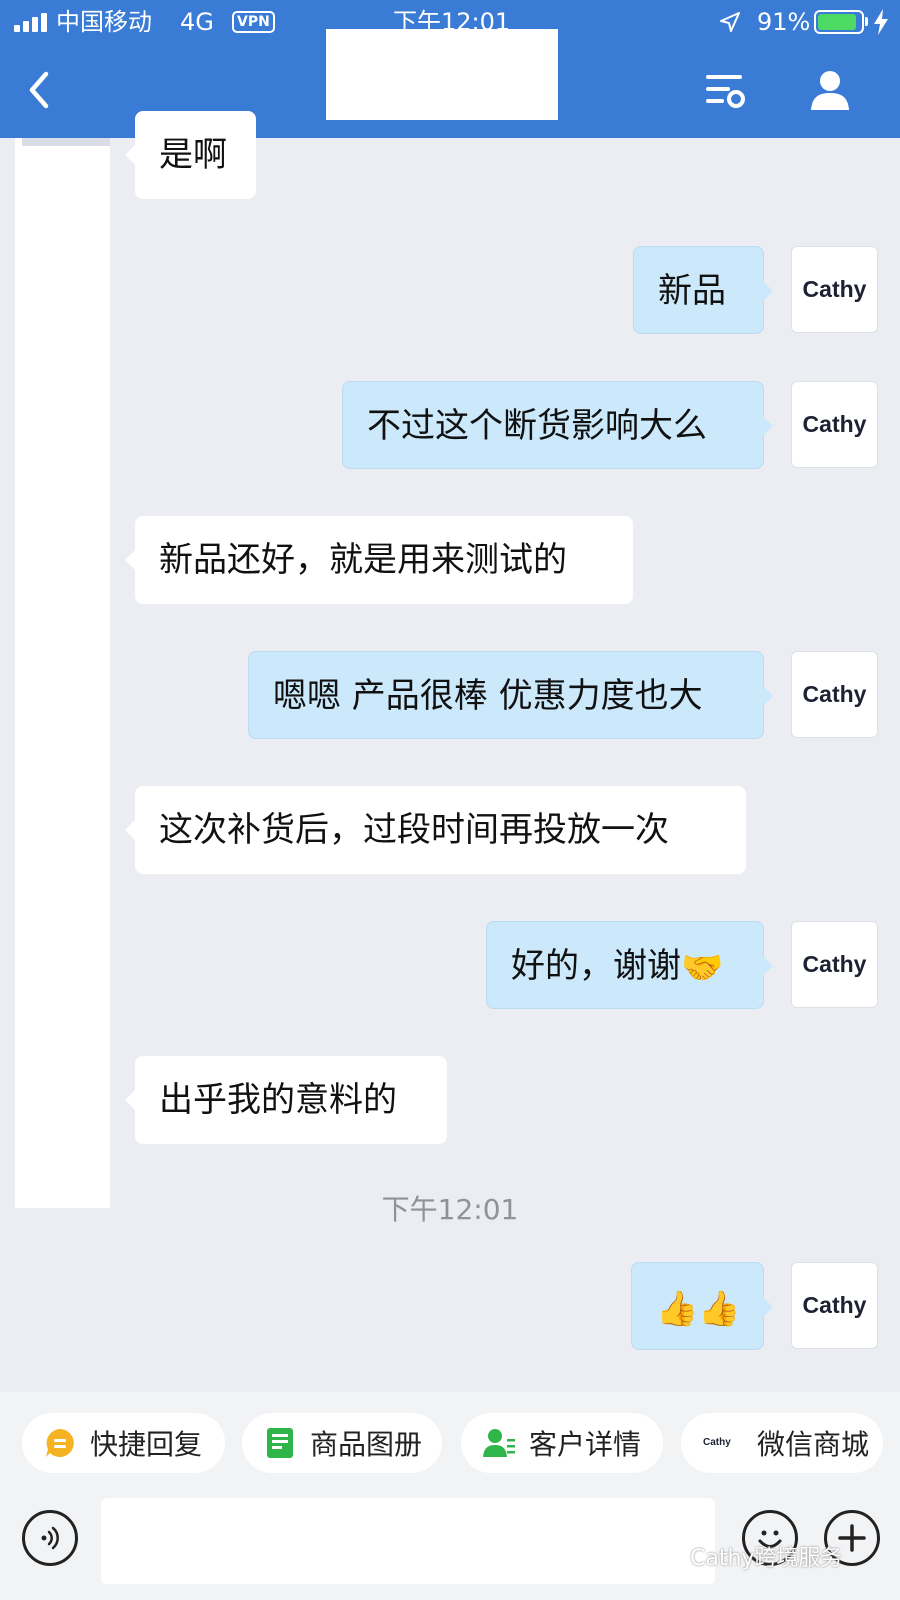 The image size is (900, 1600). I want to click on message-text: 新品还好，就是用来测试的, so click(363, 560).